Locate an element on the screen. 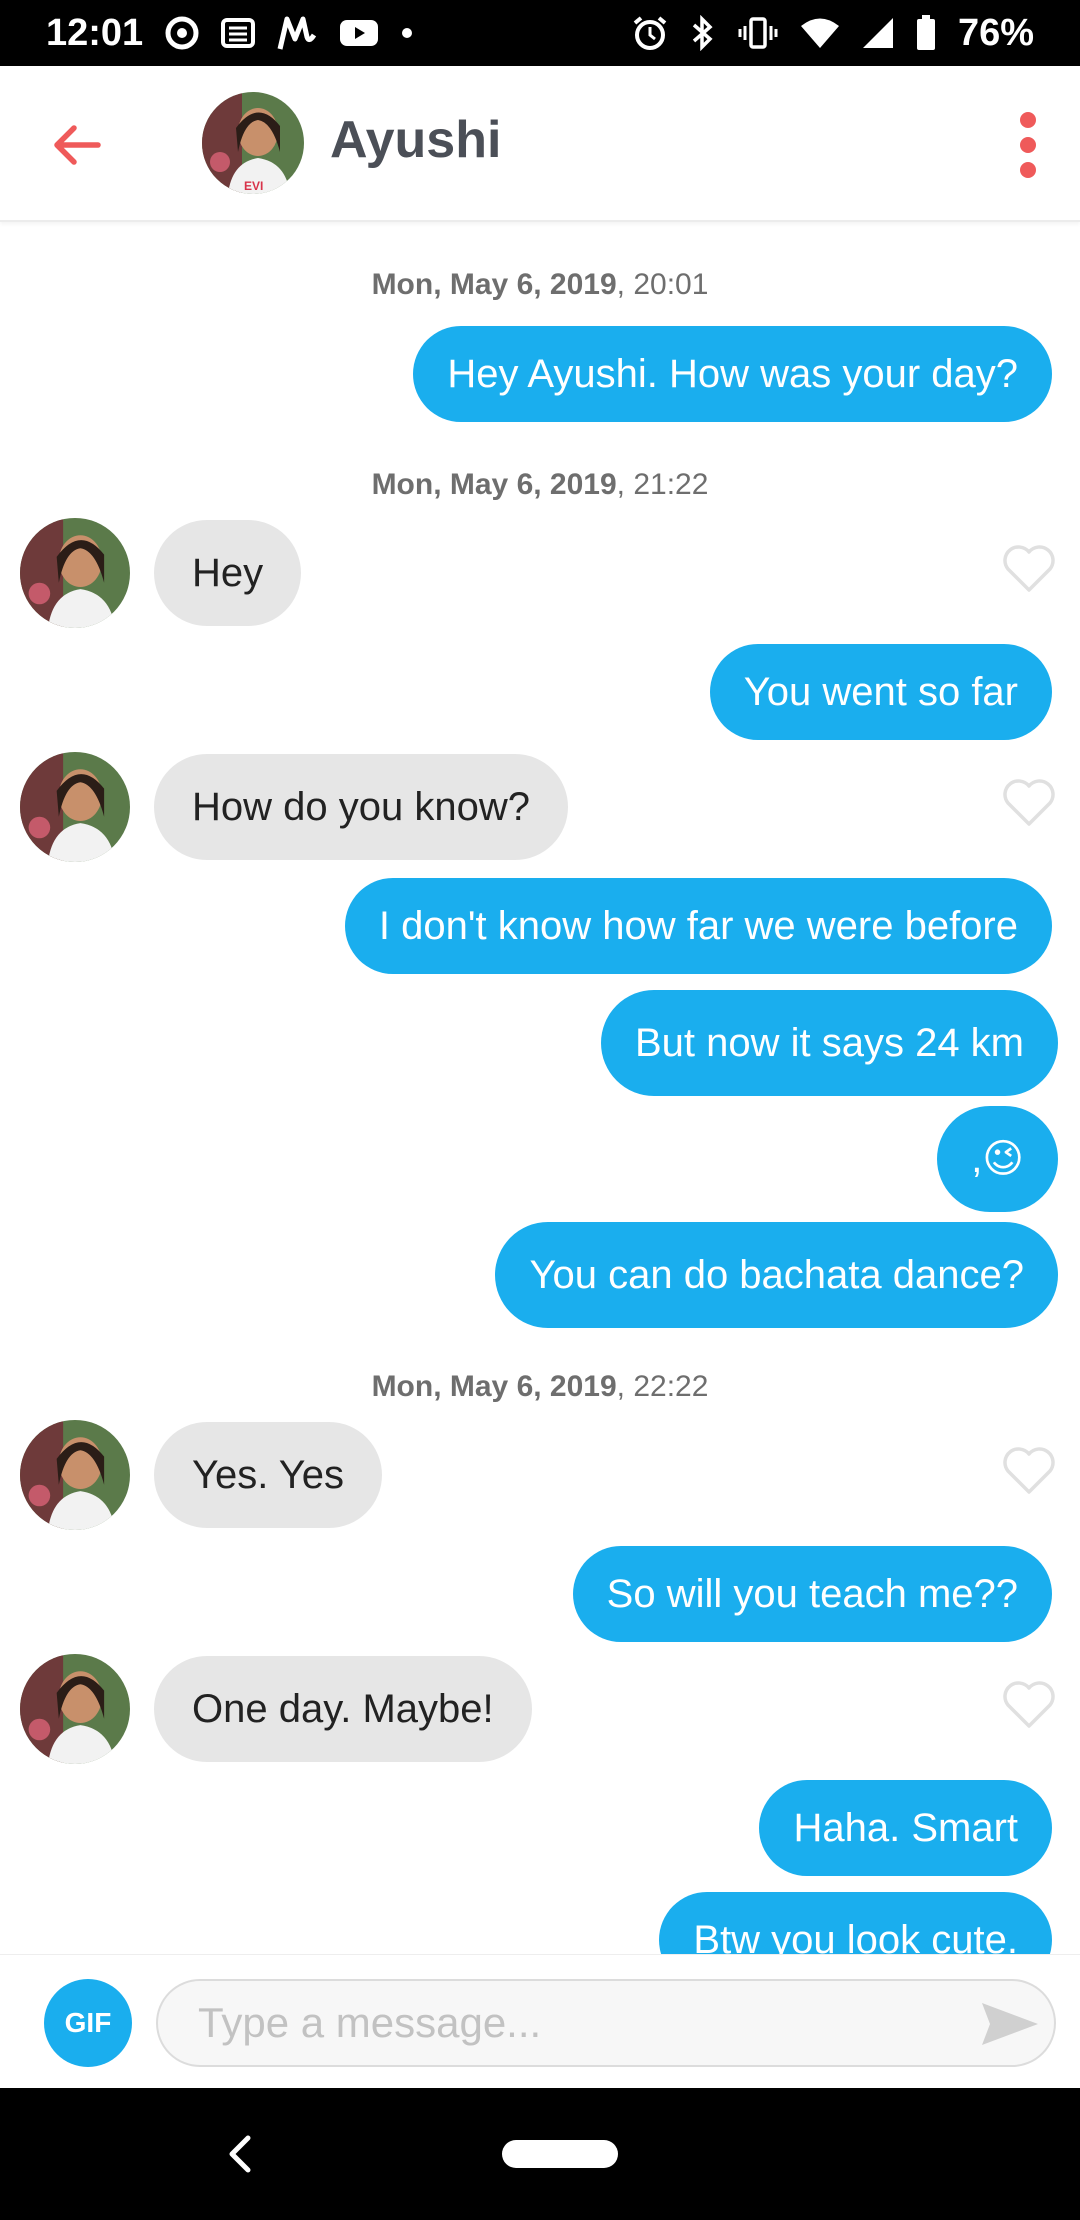 Image resolution: width=1080 pixels, height=2220 pixels. sent-message: But now it says 24 km is located at coordinates (829, 1043).